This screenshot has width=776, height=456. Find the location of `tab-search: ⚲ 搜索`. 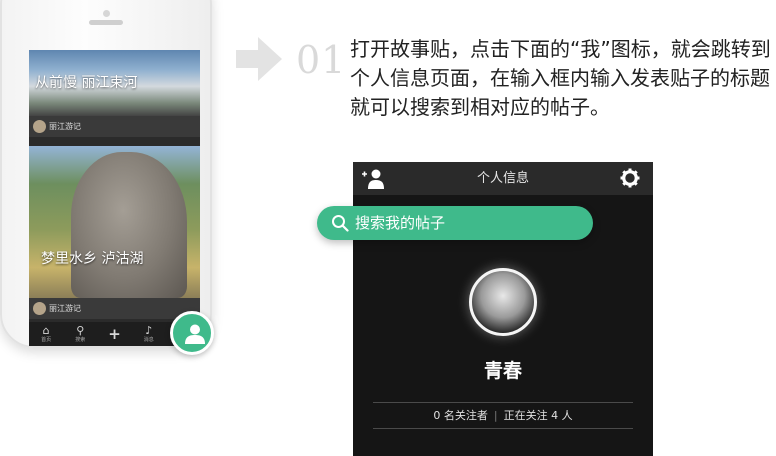

tab-search: ⚲ 搜索 is located at coordinates (80, 334).